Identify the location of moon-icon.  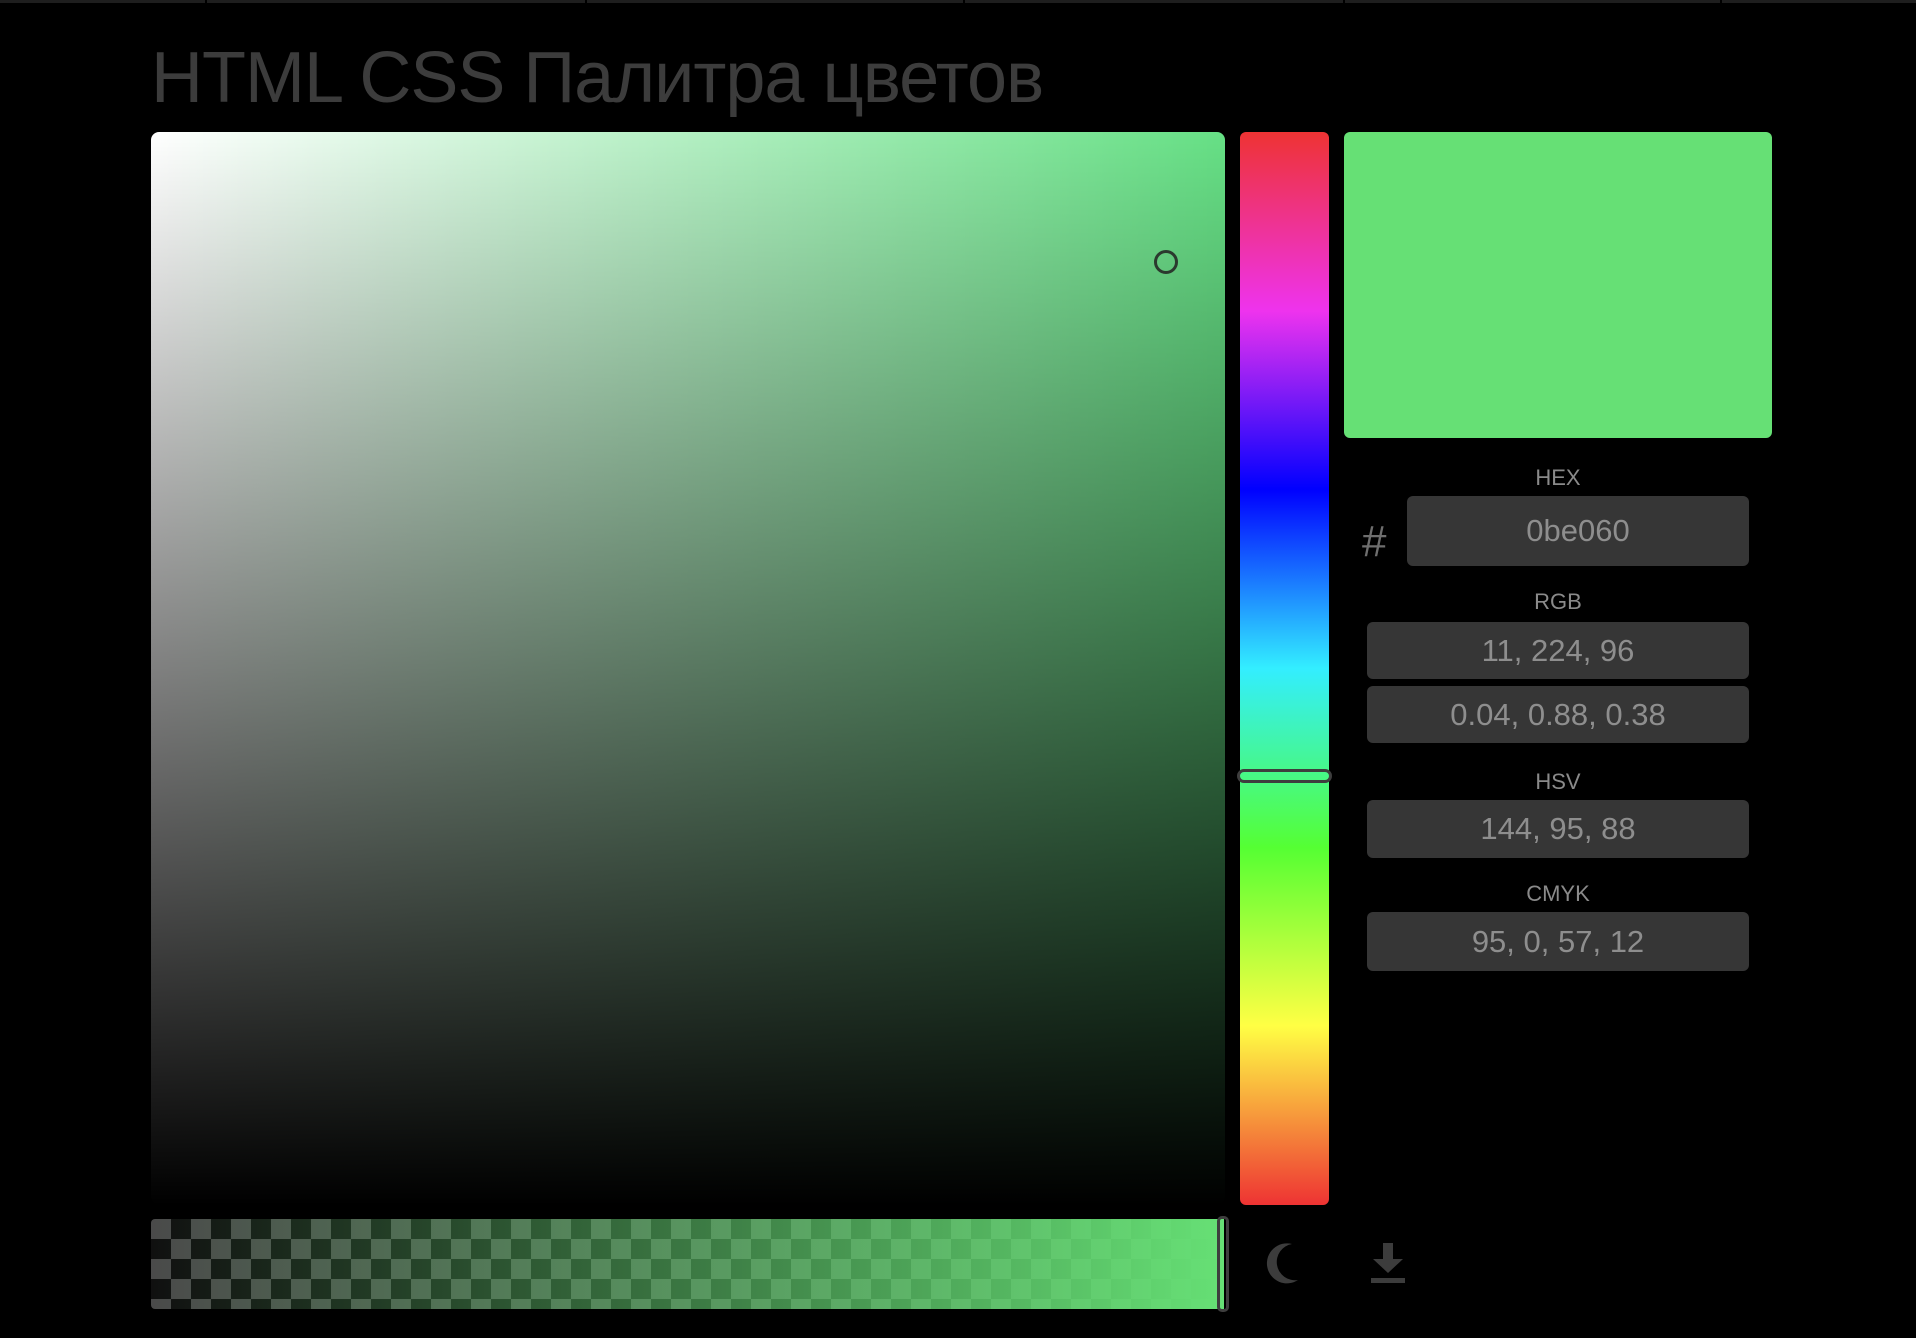
(1282, 1263).